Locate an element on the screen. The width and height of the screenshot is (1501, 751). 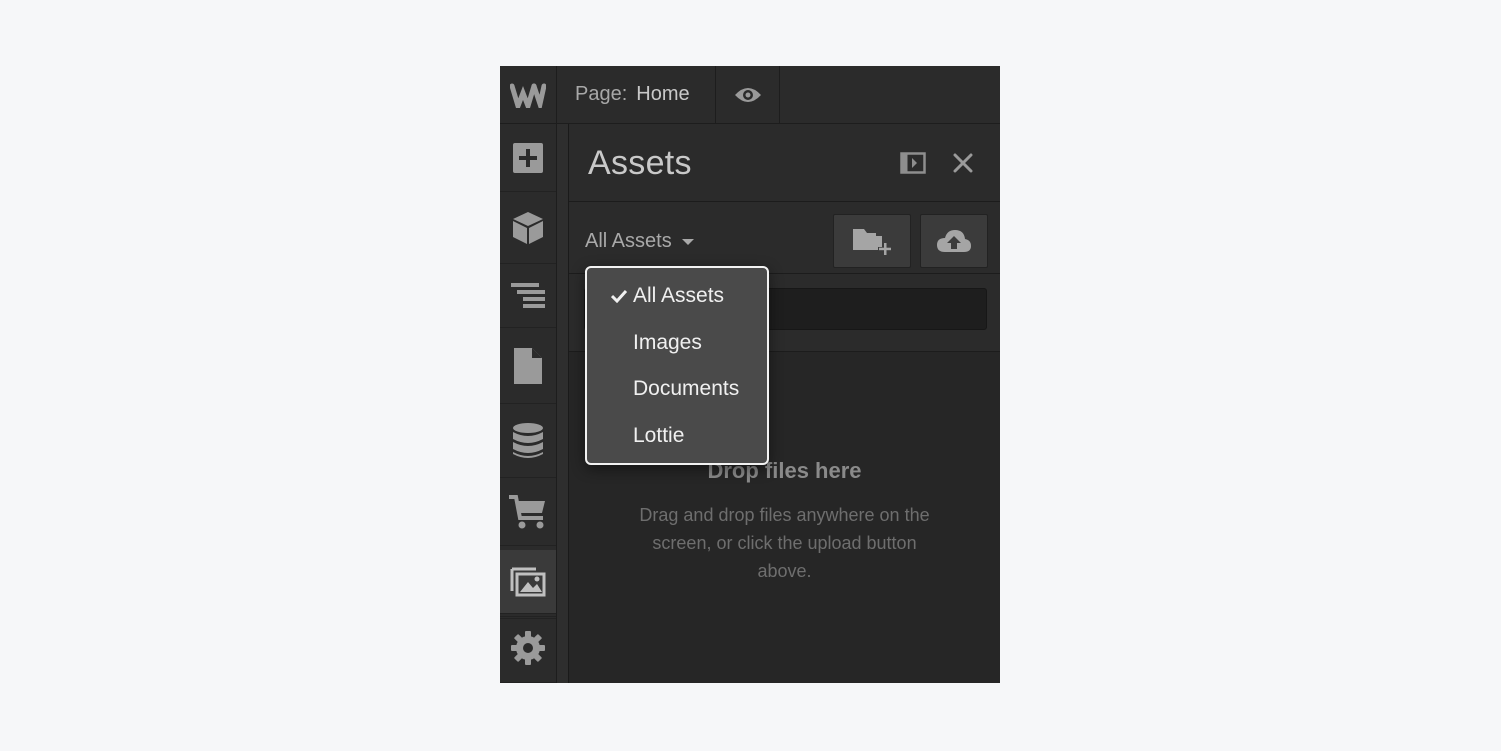
cart-icon is located at coordinates (527, 511).